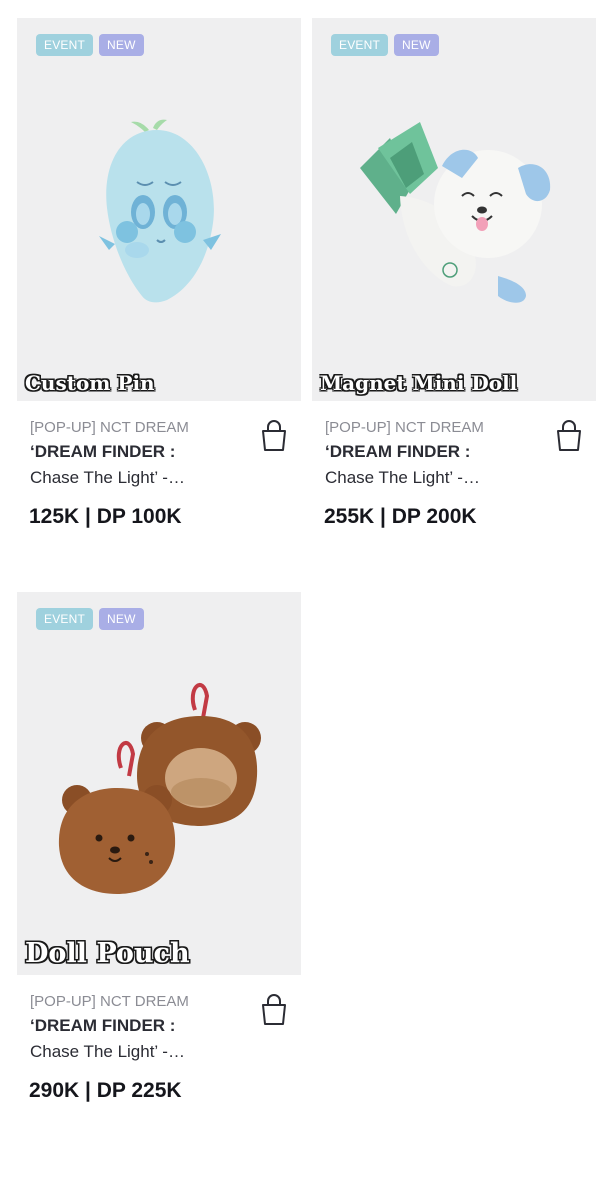  What do you see at coordinates (400, 516) in the screenshot?
I see `product-price: 255K | DP 200K` at bounding box center [400, 516].